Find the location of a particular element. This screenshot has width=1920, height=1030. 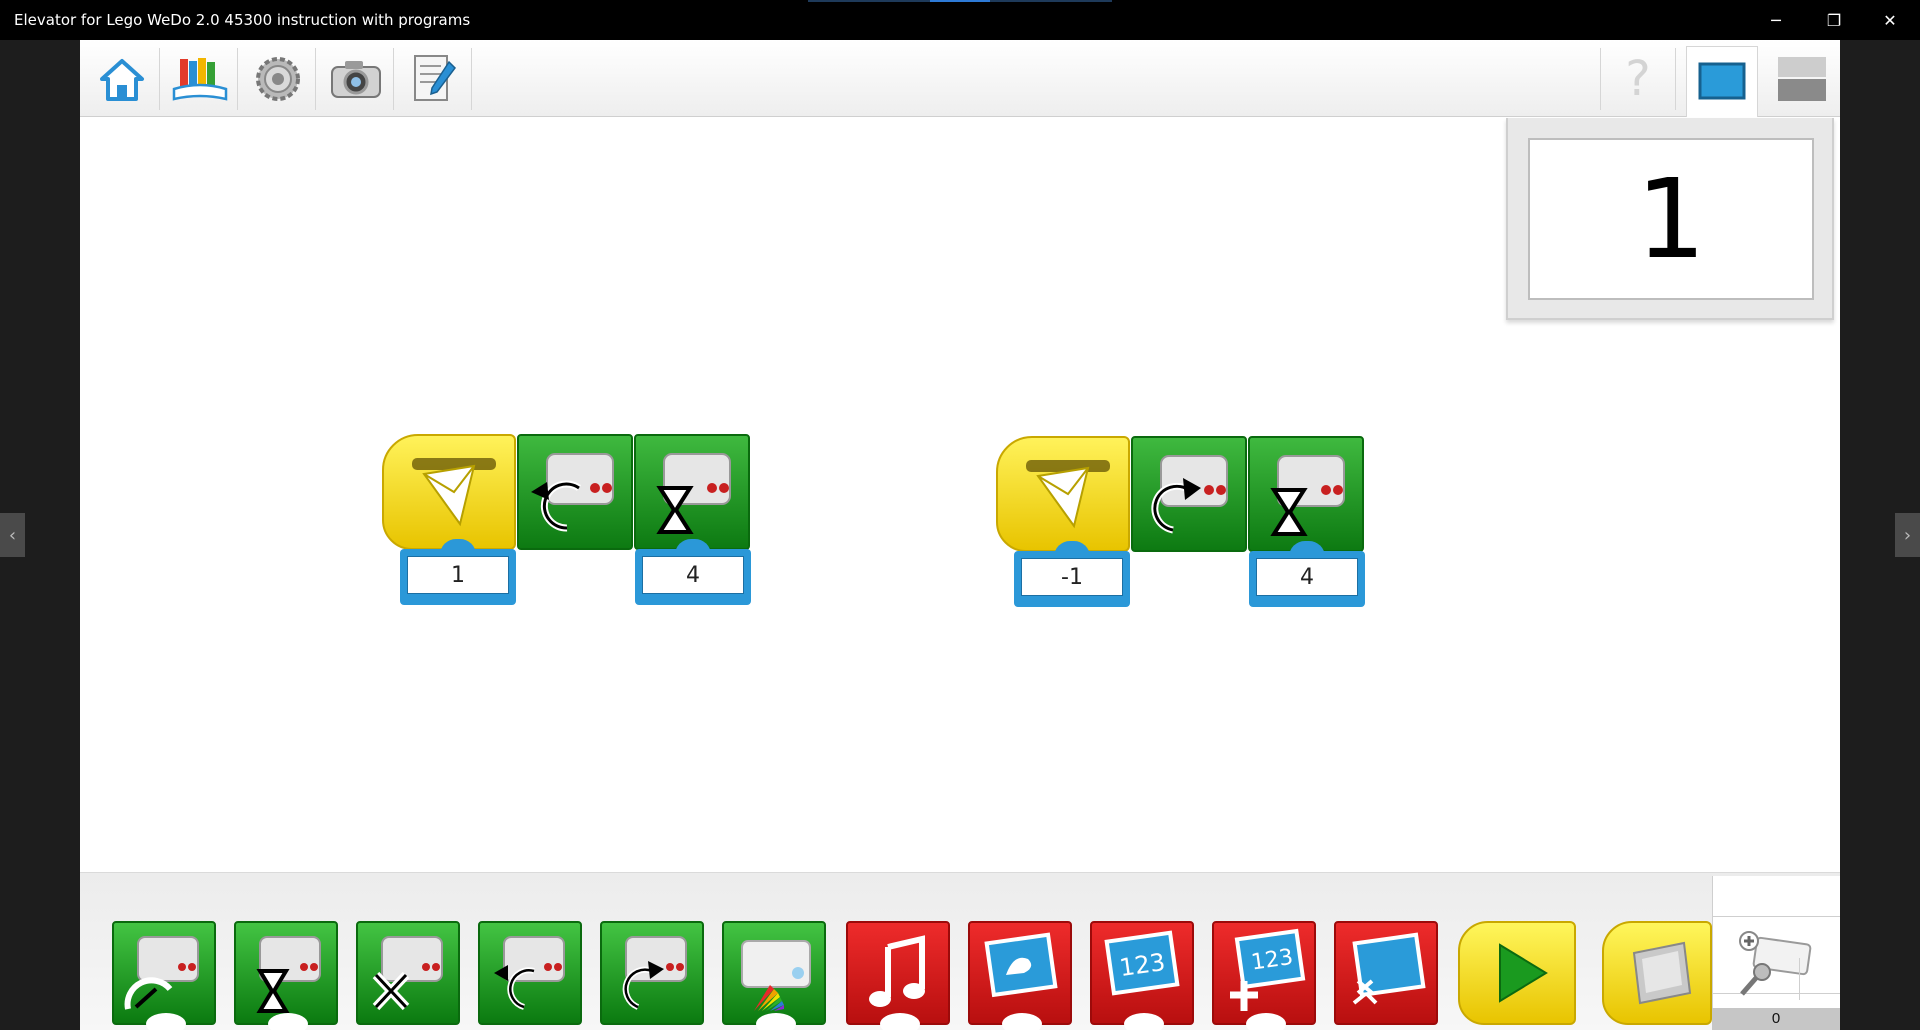

display-number-block: 123 is located at coordinates (1142, 975).